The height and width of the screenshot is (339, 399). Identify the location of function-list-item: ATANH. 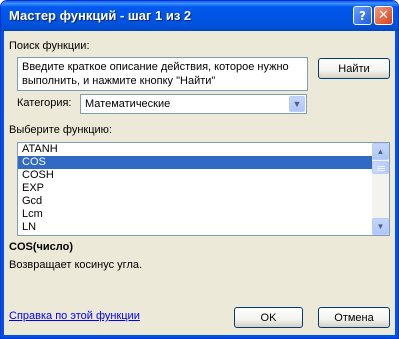
(195, 149).